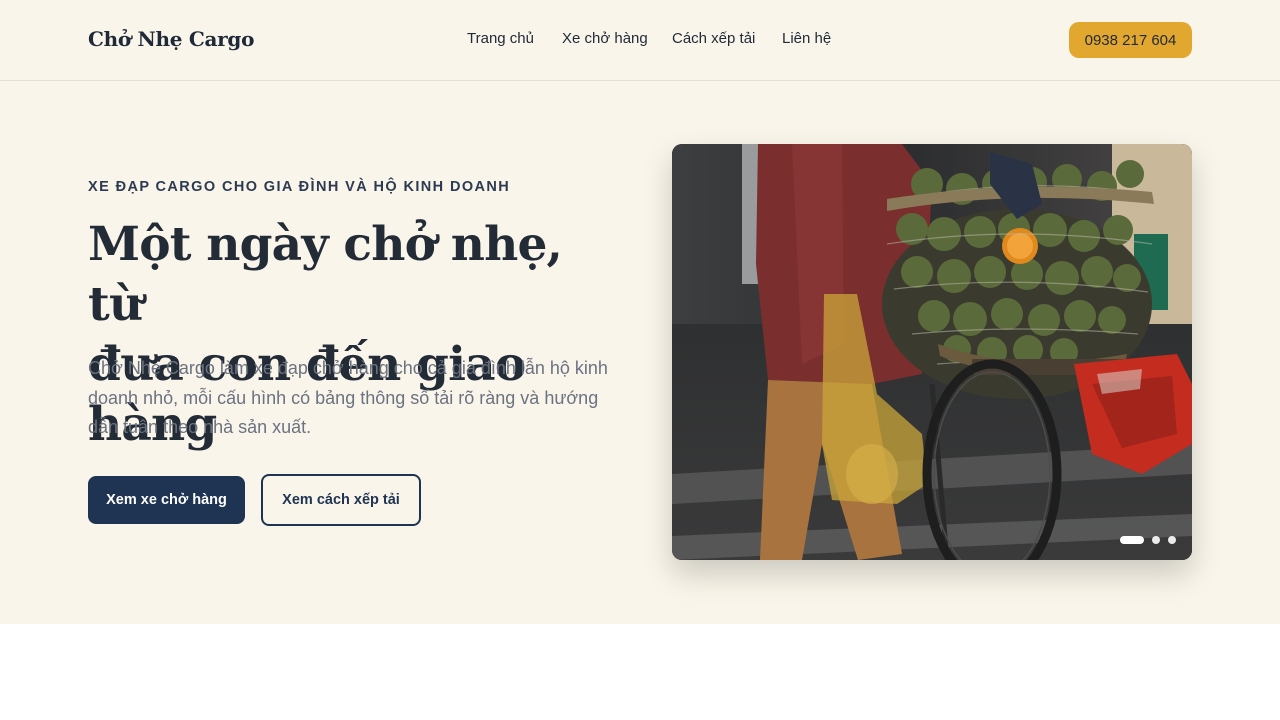 This screenshot has height=720, width=1280. Describe the element at coordinates (1148, 540) in the screenshot. I see `carousel-dots` at that location.